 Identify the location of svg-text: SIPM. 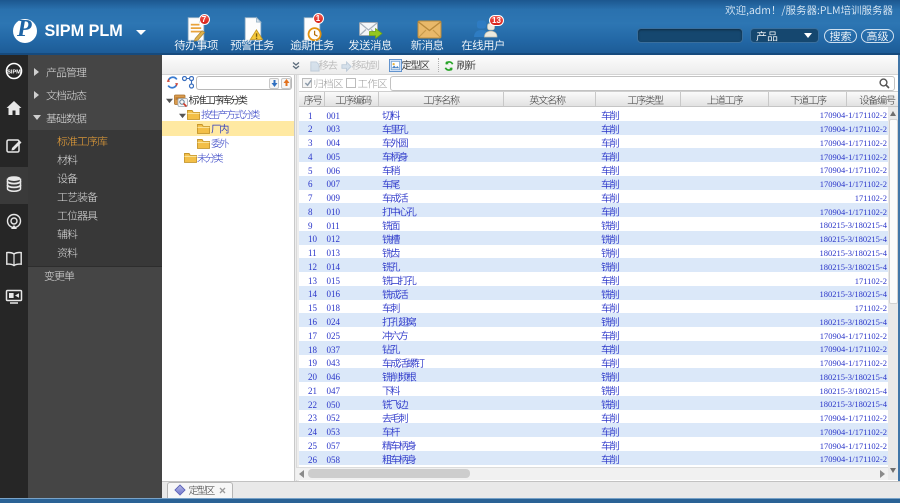
(14, 73).